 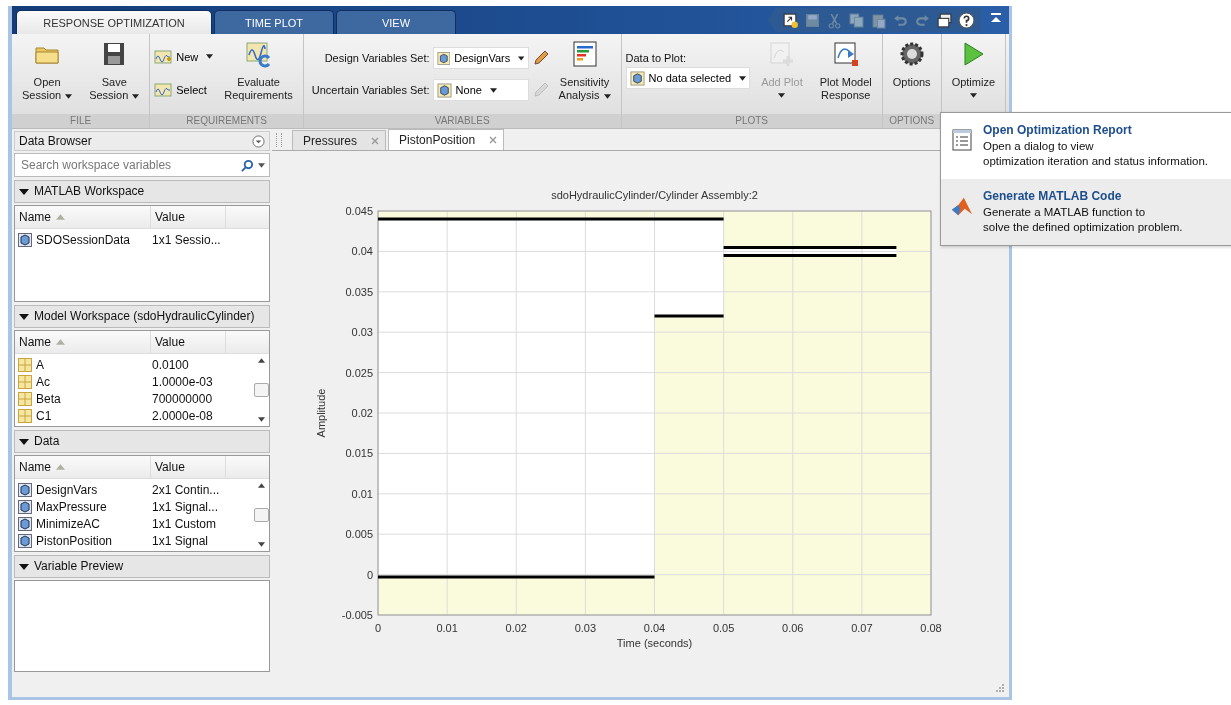 I want to click on section-label: VARIABLES, so click(x=462, y=121).